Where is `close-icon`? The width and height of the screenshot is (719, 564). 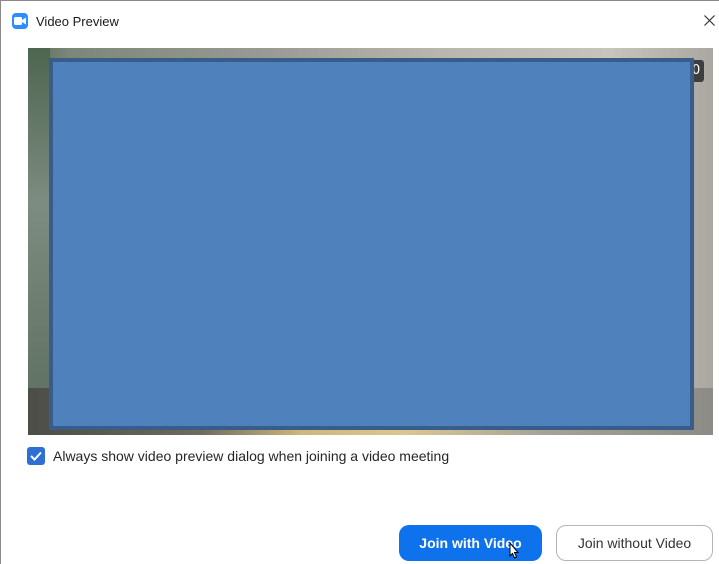 close-icon is located at coordinates (709, 20).